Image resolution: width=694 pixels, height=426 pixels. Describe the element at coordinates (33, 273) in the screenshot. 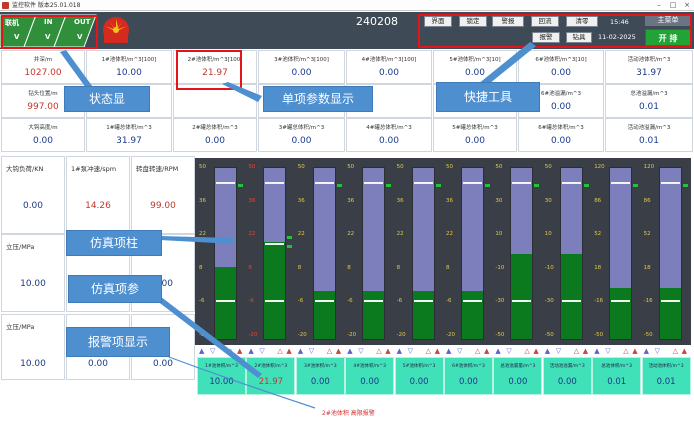

I see `left-param-cell: 立压/MPa 10.00` at that location.